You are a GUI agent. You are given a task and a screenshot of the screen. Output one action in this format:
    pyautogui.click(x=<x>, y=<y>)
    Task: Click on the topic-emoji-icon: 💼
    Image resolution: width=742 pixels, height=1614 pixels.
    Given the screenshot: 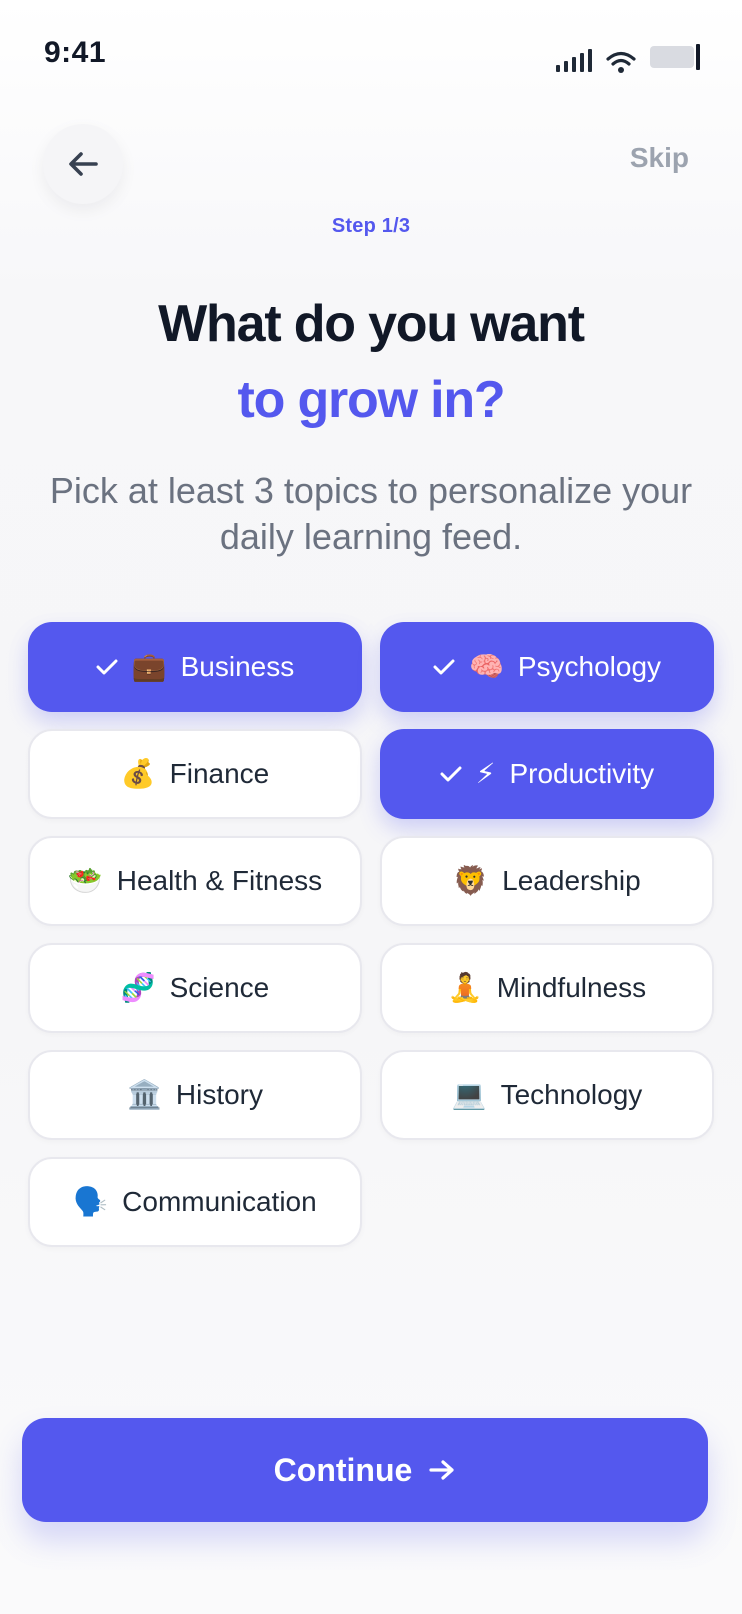 What is the action you would take?
    pyautogui.click(x=149, y=666)
    